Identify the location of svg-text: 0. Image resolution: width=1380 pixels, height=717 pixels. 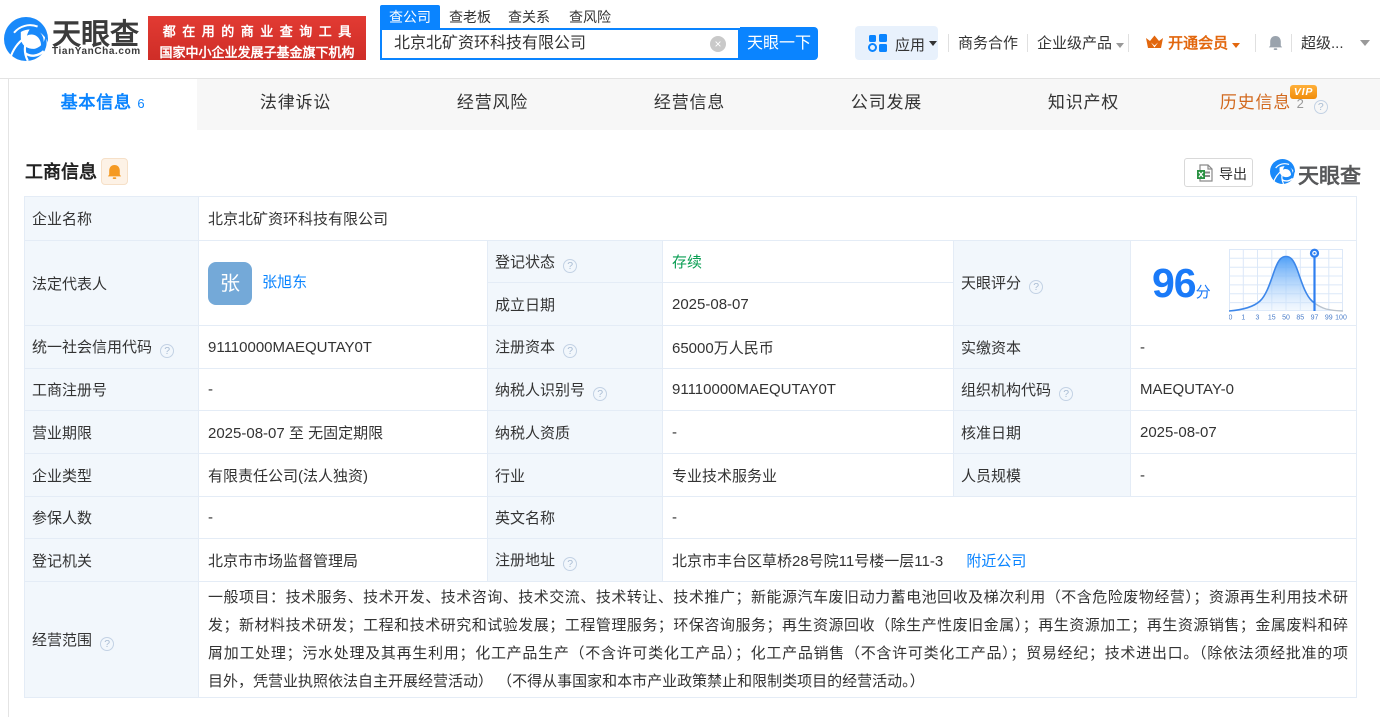
(1231, 318).